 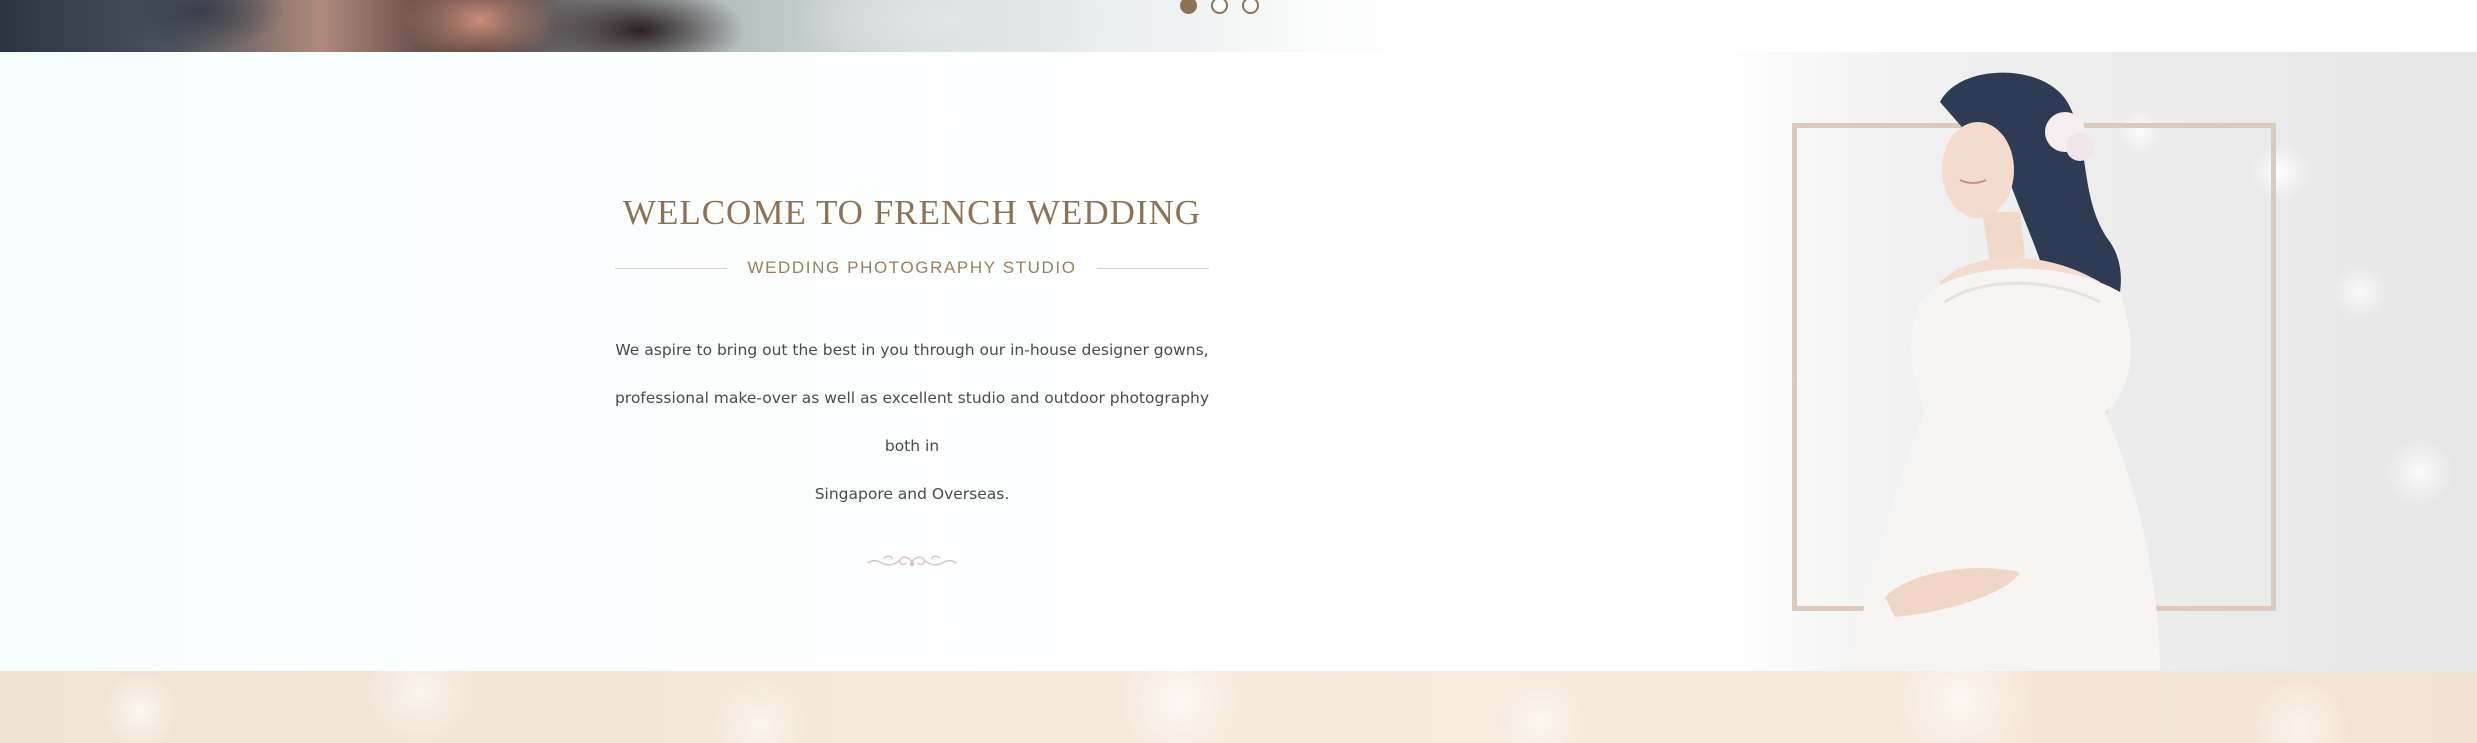 I want to click on subtitle-row: WEDDING PHOTOGRAPHY STUDIO, so click(x=912, y=268).